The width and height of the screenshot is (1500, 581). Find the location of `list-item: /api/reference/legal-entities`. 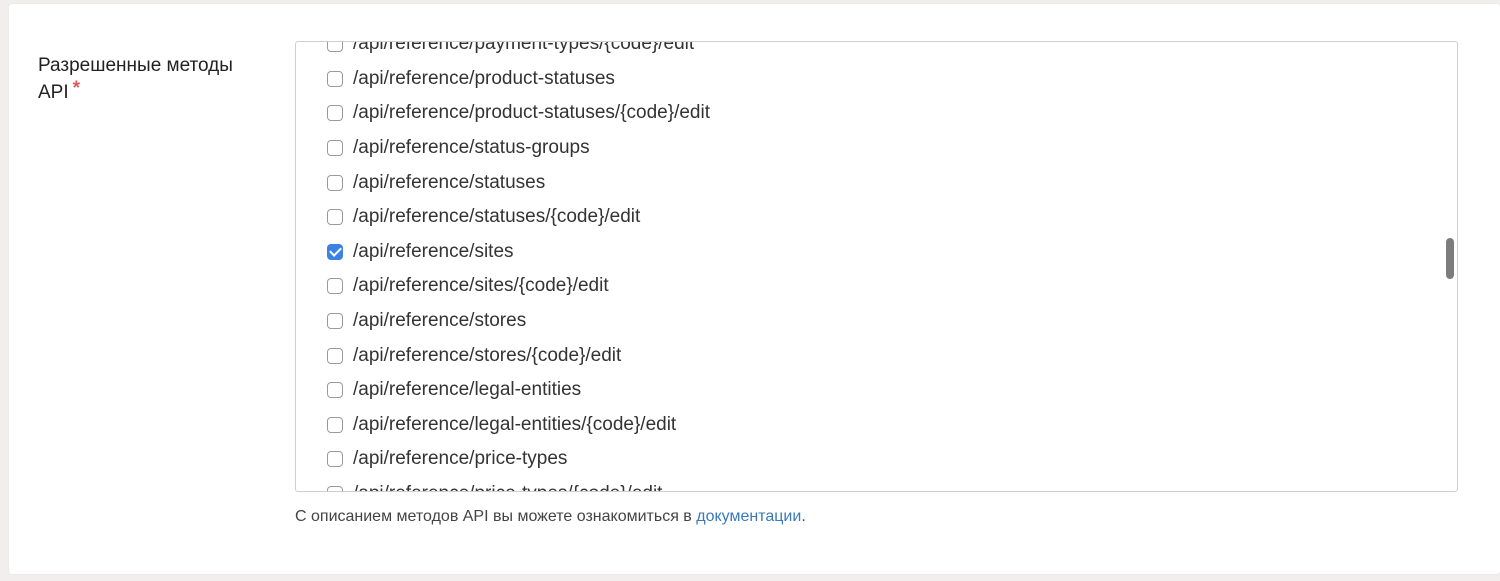

list-item: /api/reference/legal-entities is located at coordinates (876, 390).